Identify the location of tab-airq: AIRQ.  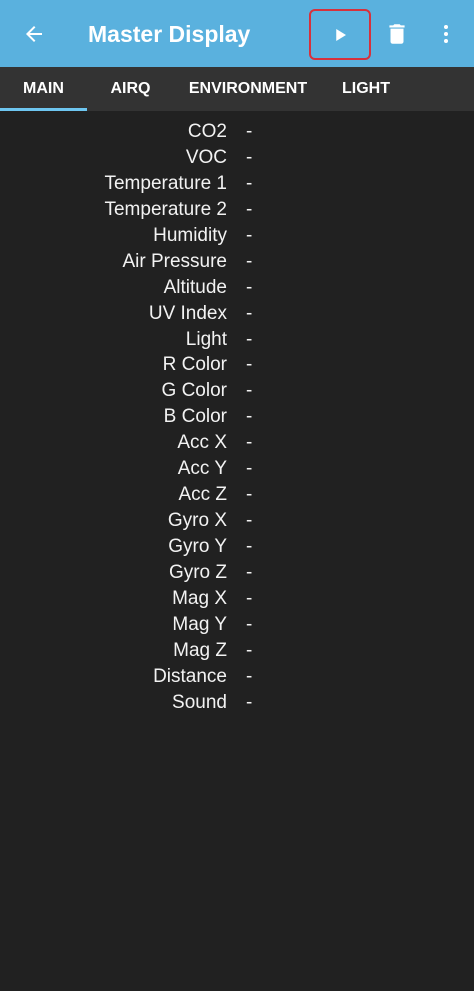
(130, 89).